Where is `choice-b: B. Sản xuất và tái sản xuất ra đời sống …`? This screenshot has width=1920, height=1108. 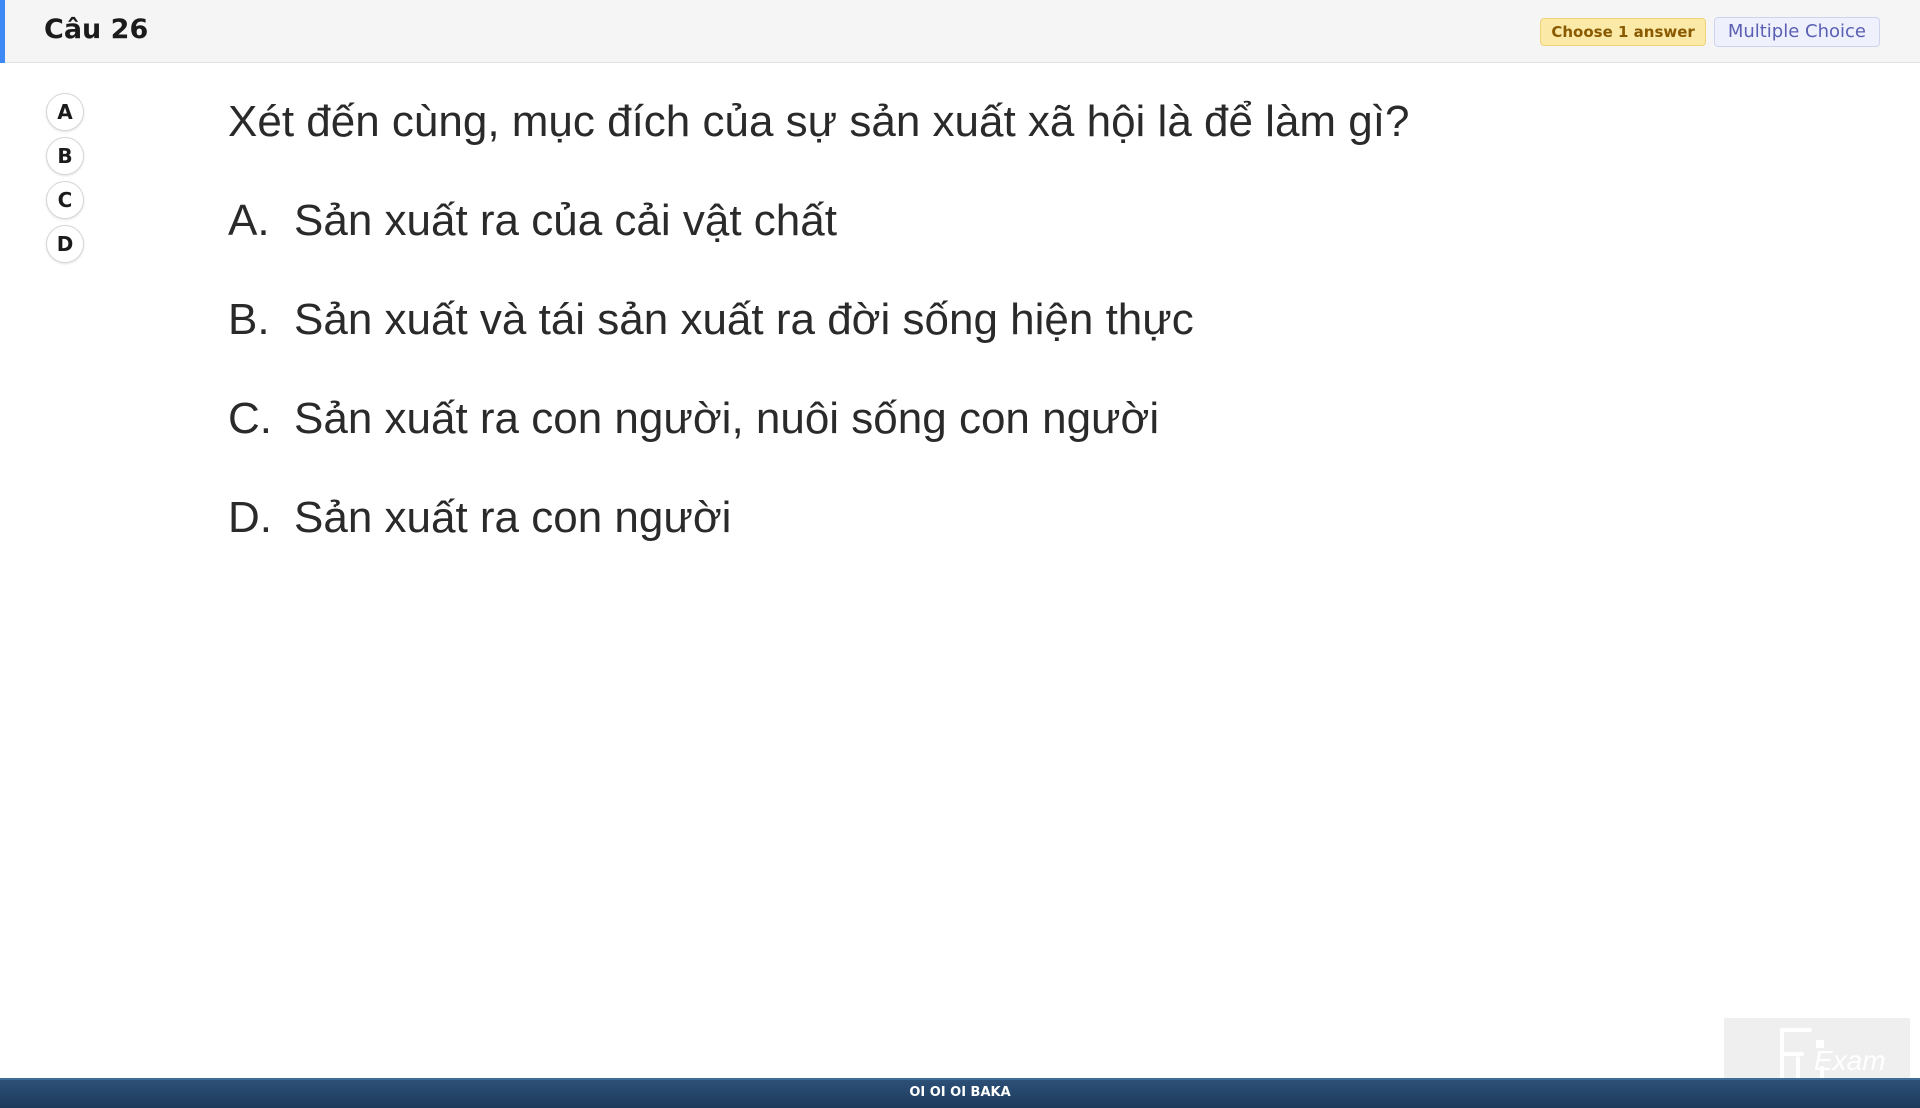 choice-b: B. Sản xuất và tái sản xuất ra đời sống … is located at coordinates (818, 320).